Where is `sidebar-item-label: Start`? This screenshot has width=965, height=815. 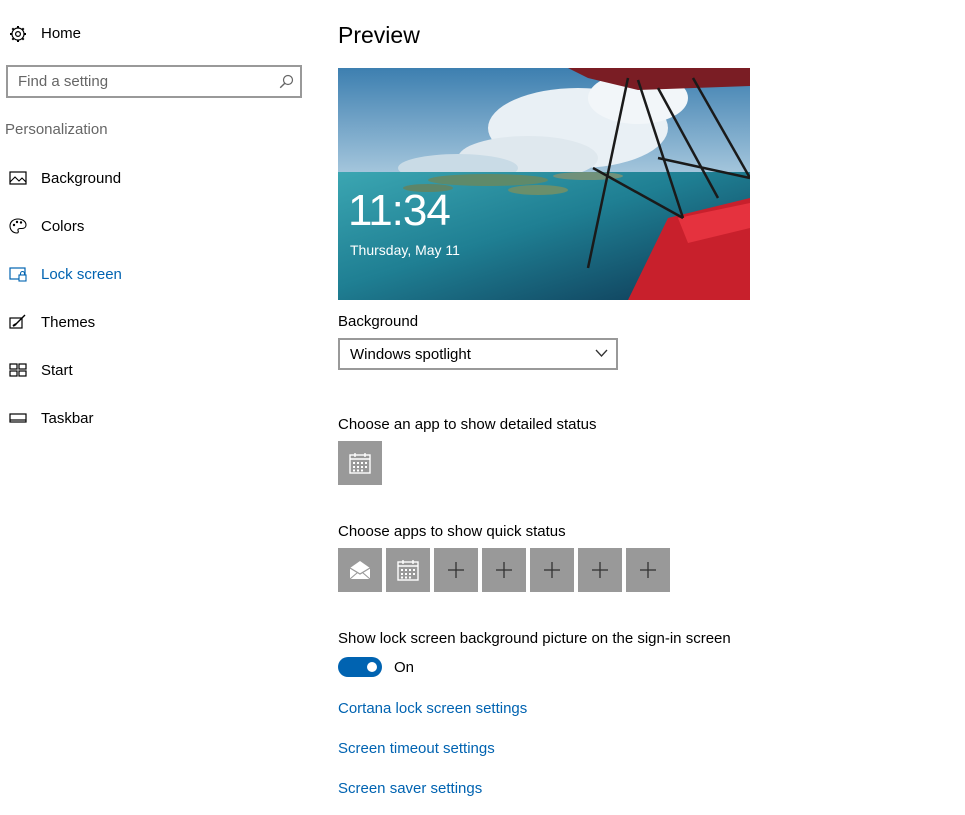
sidebar-item-label: Start is located at coordinates (57, 370).